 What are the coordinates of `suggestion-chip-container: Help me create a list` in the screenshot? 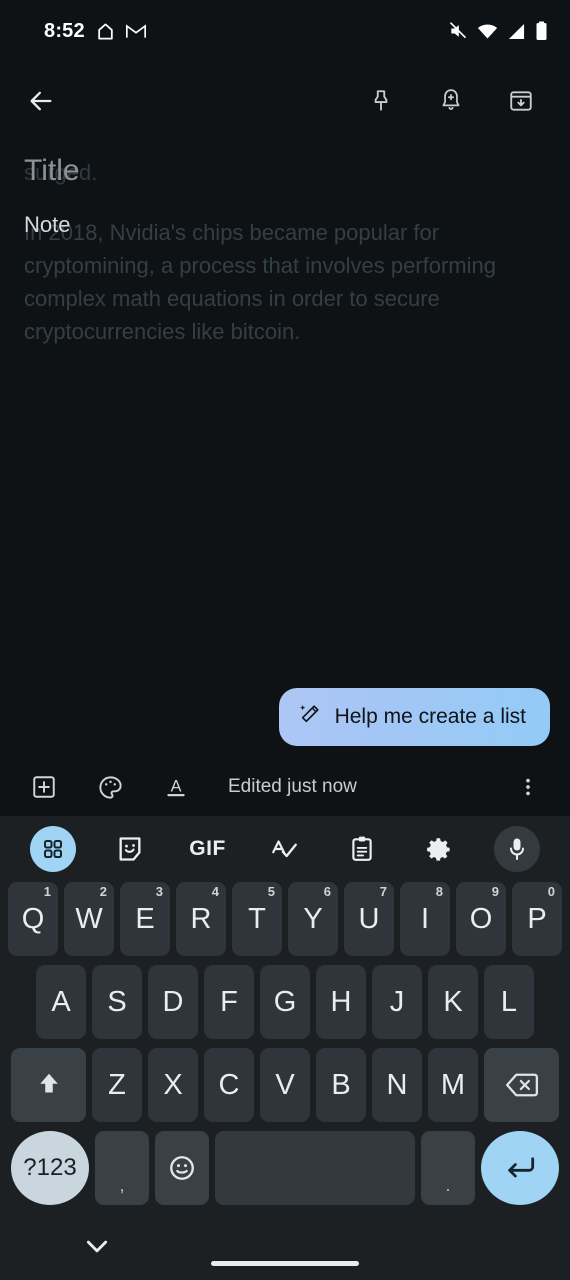 It's located at (414, 717).